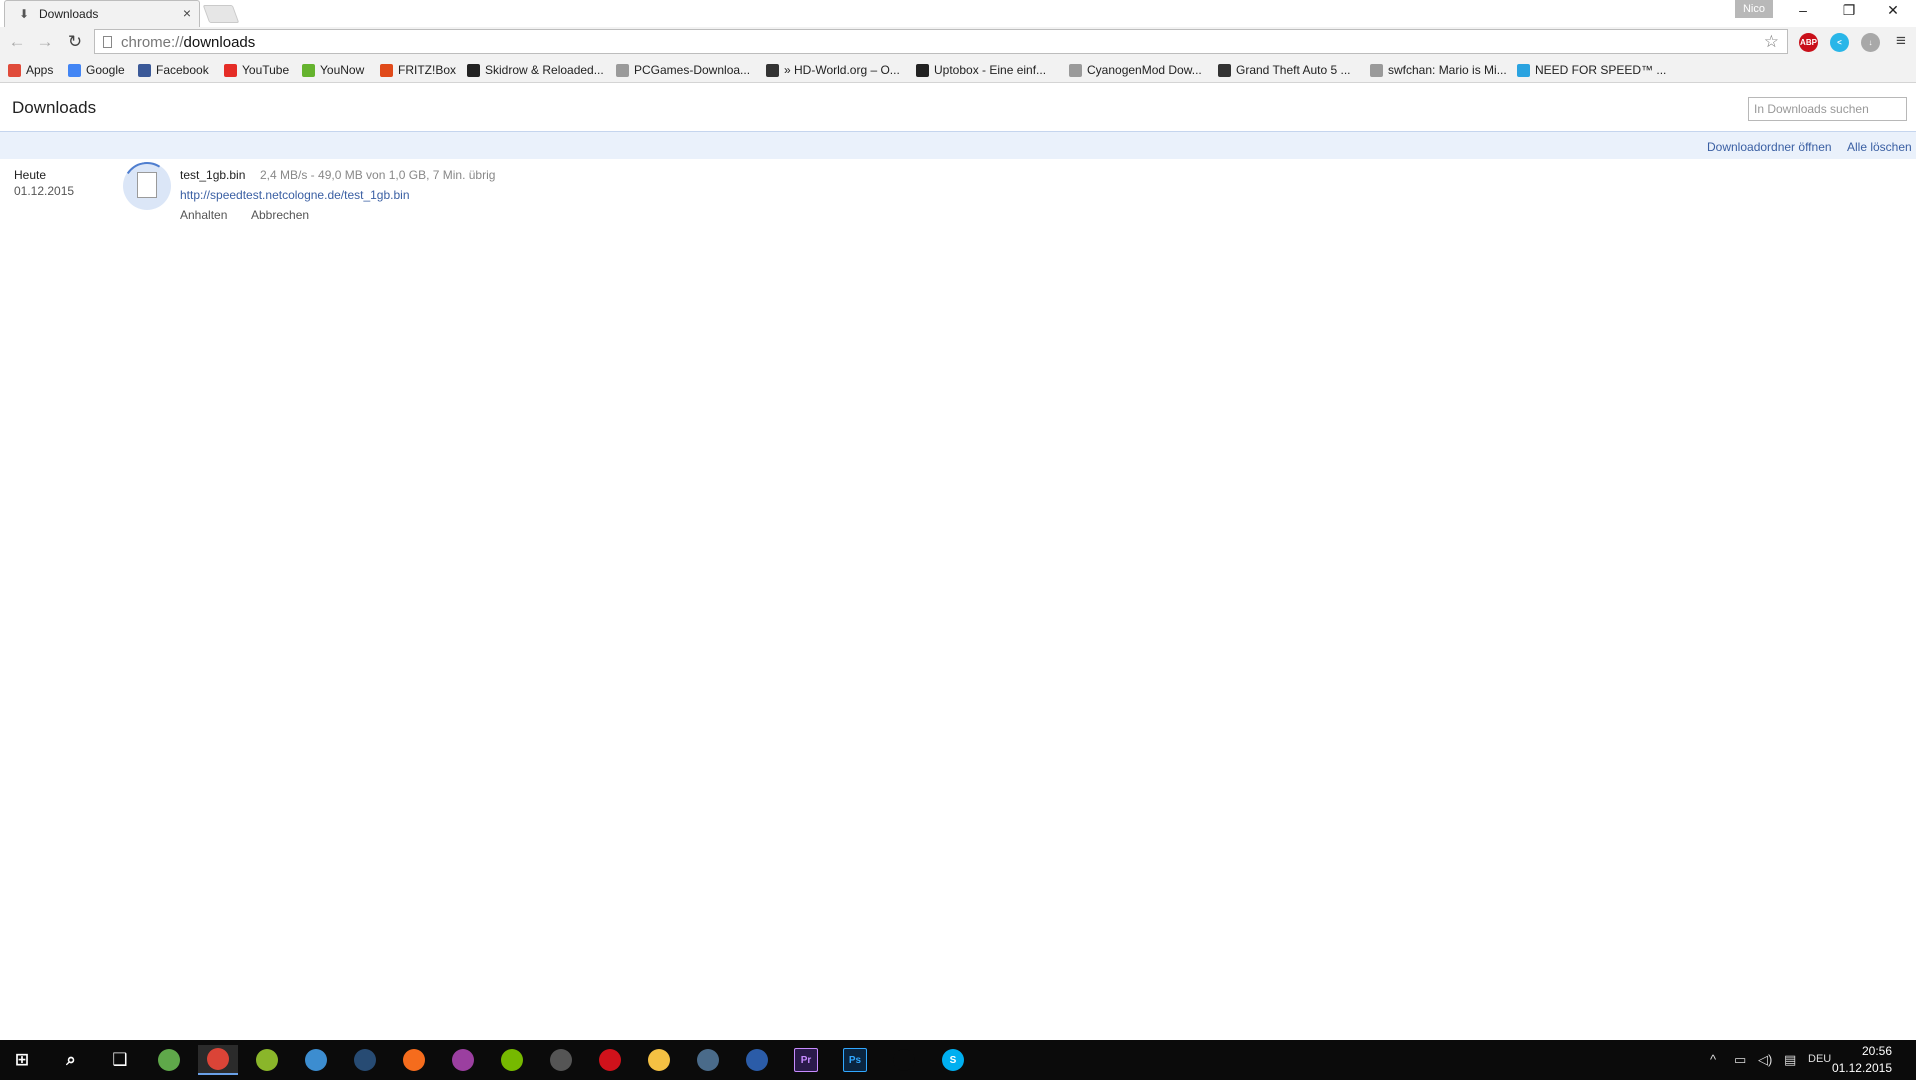 This screenshot has height=1080, width=1916. Describe the element at coordinates (365, 1060) in the screenshot. I see `steam-app-icon` at that location.